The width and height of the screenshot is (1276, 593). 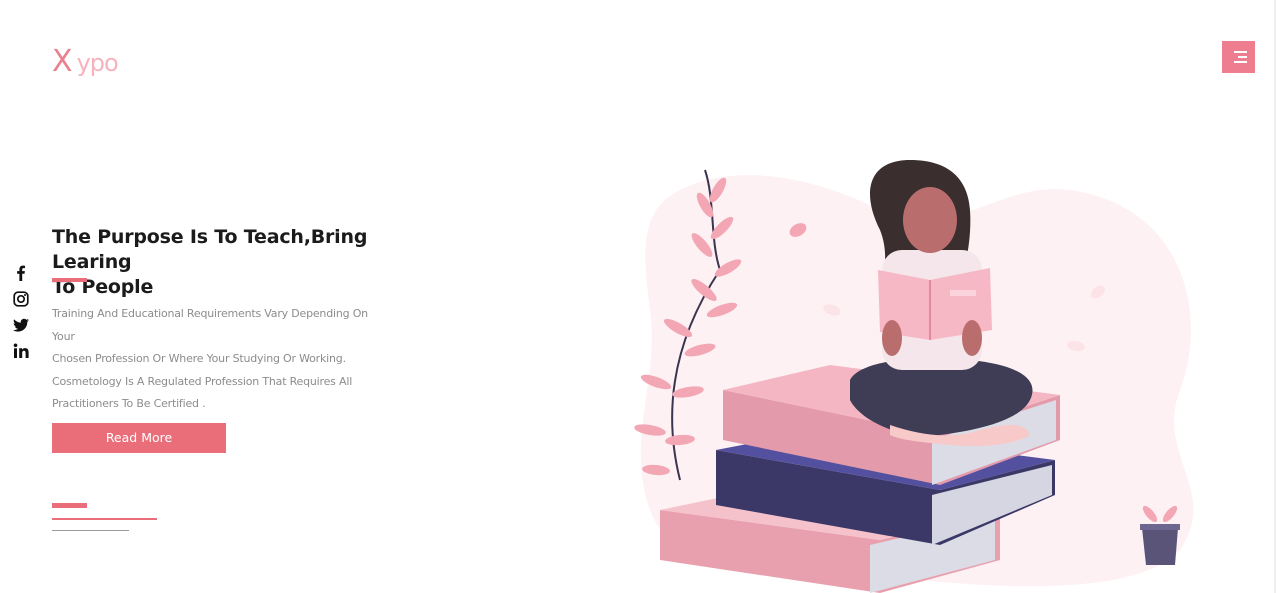 I want to click on menu-button, so click(x=1238, y=57).